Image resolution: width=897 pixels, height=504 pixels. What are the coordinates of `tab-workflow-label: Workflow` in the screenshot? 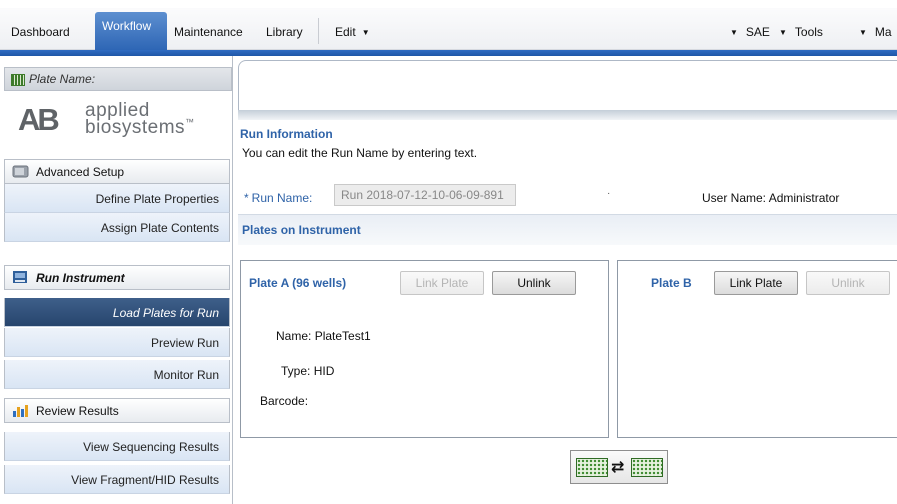 It's located at (127, 26).